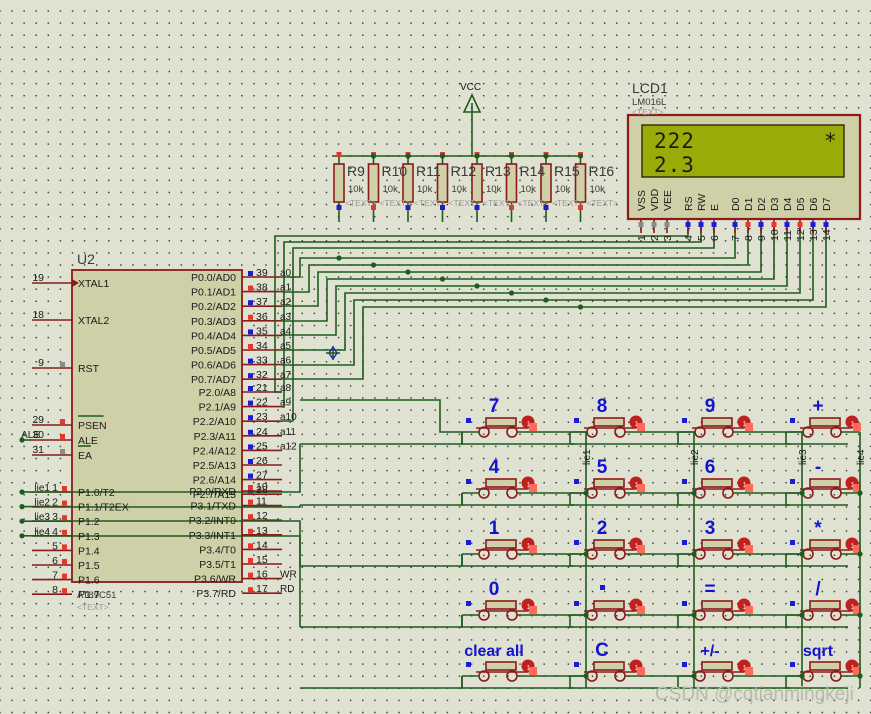 The height and width of the screenshot is (714, 871). What do you see at coordinates (213, 322) in the screenshot?
I see `pin-name: P0.3/AD3` at bounding box center [213, 322].